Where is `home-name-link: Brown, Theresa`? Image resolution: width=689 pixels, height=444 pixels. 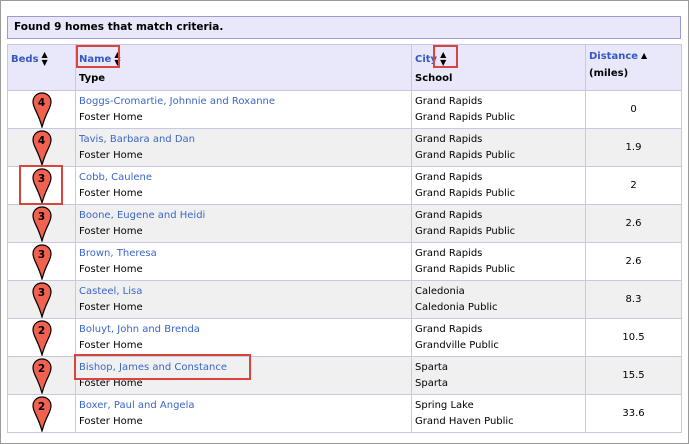 home-name-link: Brown, Theresa is located at coordinates (243, 254).